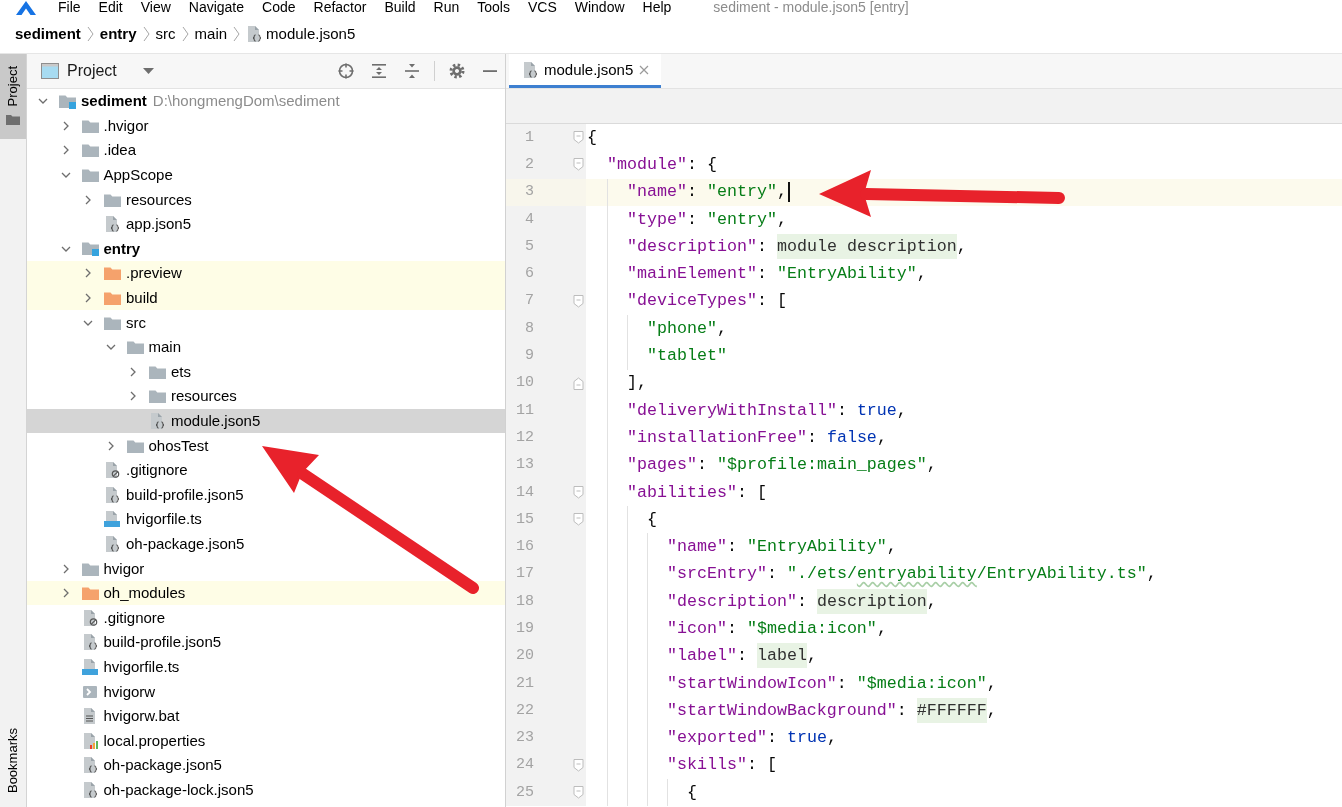 The width and height of the screenshot is (1342, 807). Describe the element at coordinates (524, 519) in the screenshot. I see `line-number: 15` at that location.